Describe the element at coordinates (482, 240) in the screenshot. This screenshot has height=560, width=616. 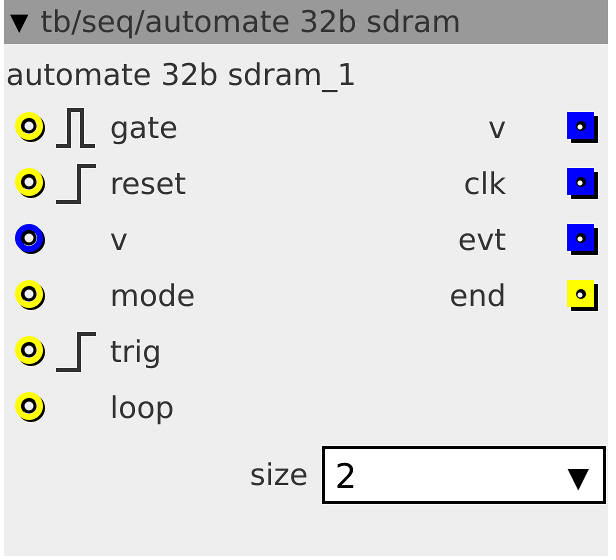
I see `outlet-label: evt` at that location.